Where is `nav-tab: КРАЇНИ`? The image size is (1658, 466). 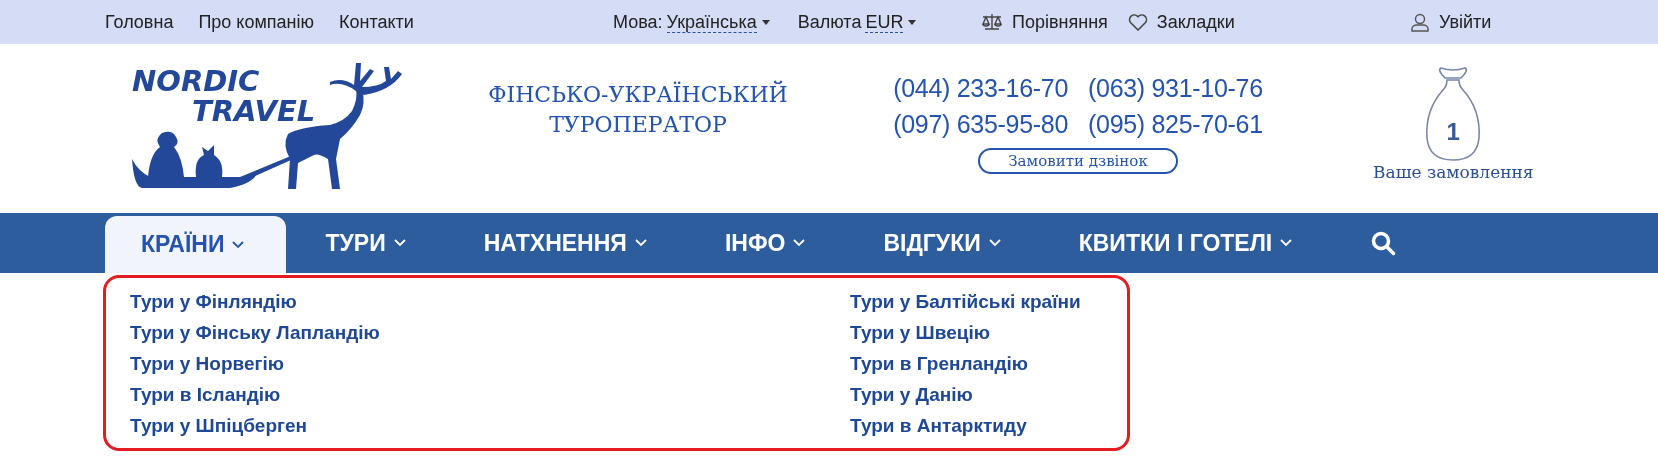
nav-tab: КРАЇНИ is located at coordinates (196, 244).